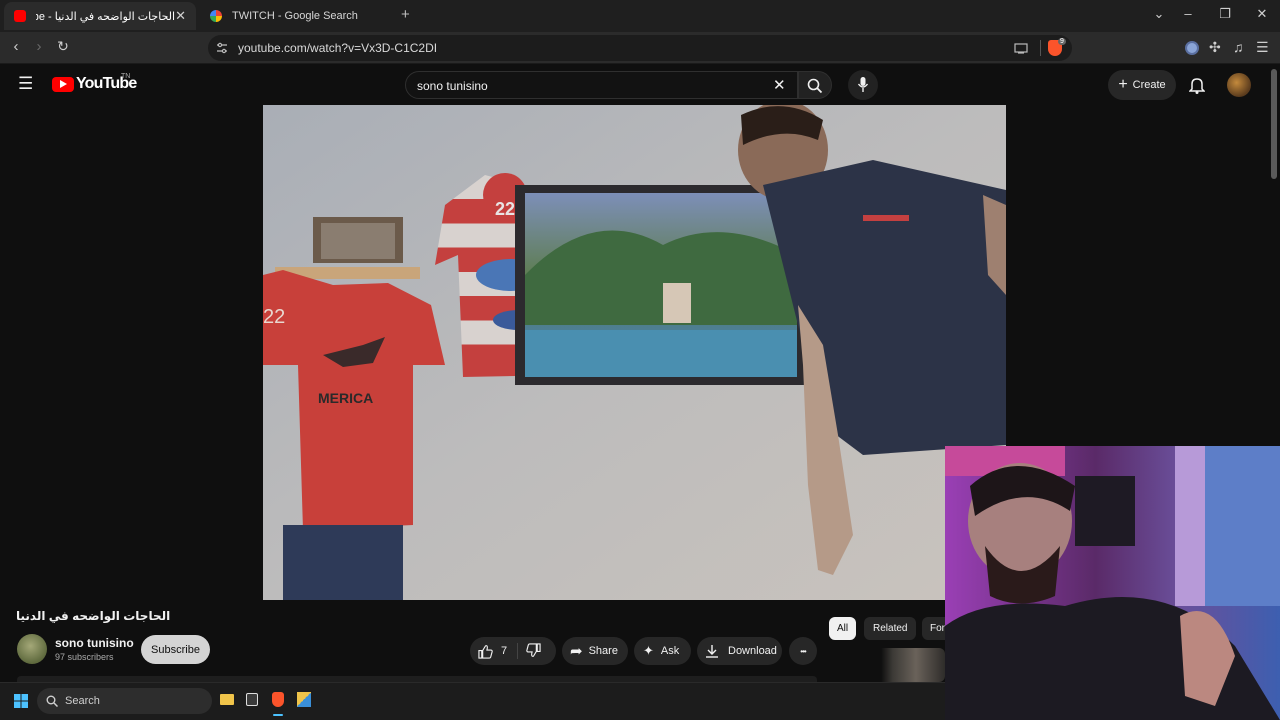  I want to click on tab-search-icon: ⌄, so click(1159, 14).